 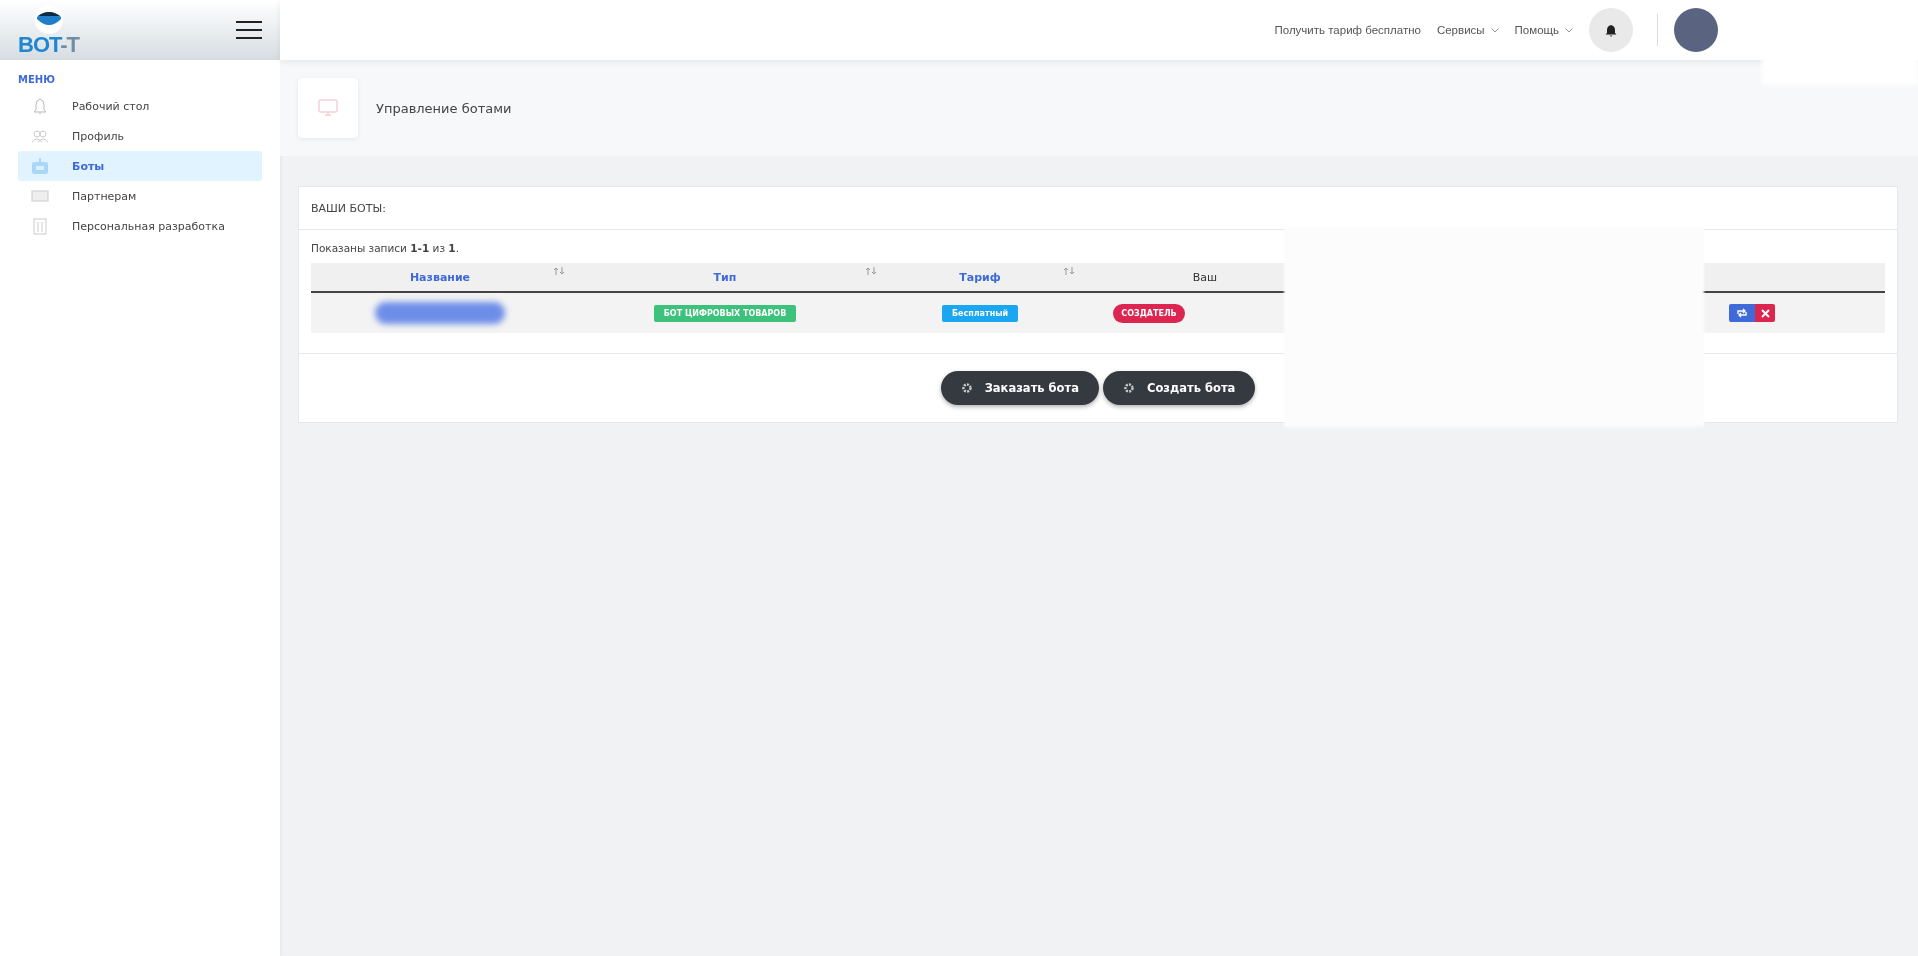 I want to click on page-title: Управление ботами, so click(x=444, y=108).